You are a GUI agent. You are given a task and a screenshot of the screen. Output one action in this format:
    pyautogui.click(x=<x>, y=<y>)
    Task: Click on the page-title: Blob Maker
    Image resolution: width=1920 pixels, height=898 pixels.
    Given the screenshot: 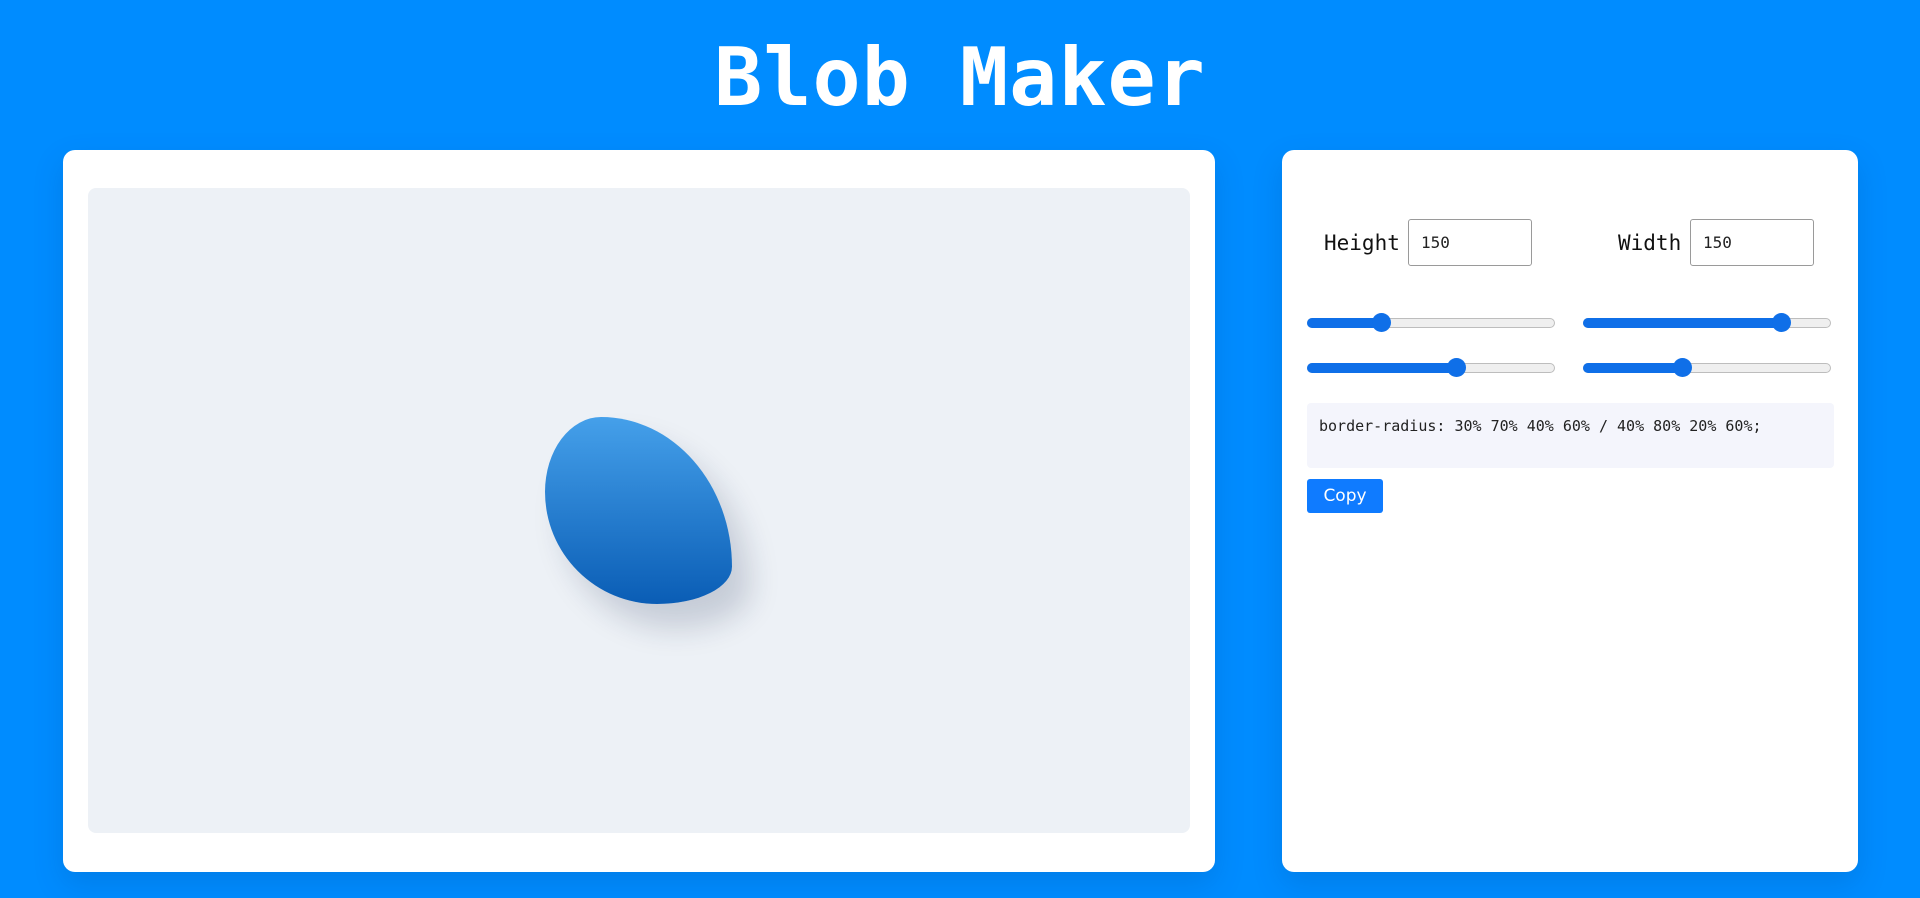 What is the action you would take?
    pyautogui.click(x=960, y=77)
    